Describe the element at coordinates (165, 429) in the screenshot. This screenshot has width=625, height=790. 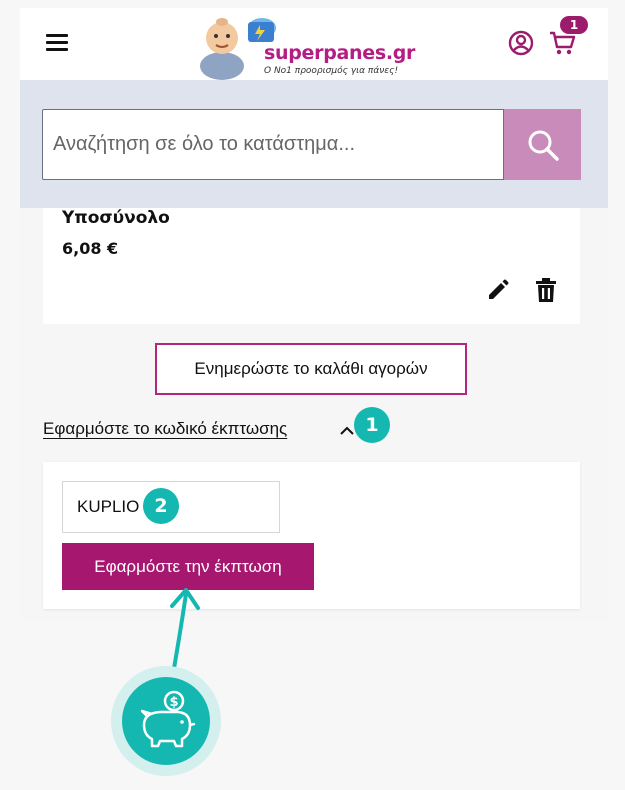
I see `discount-toggle: Εφαρμόστε το κωδικό έκπτωσης` at that location.